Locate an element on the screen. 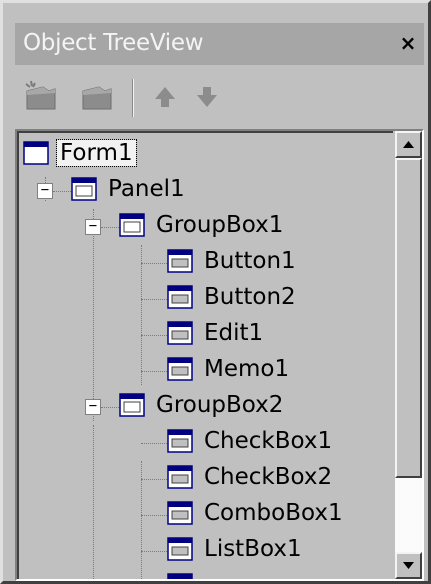 The image size is (431, 584). scroll-up-arrow-icon is located at coordinates (408, 144).